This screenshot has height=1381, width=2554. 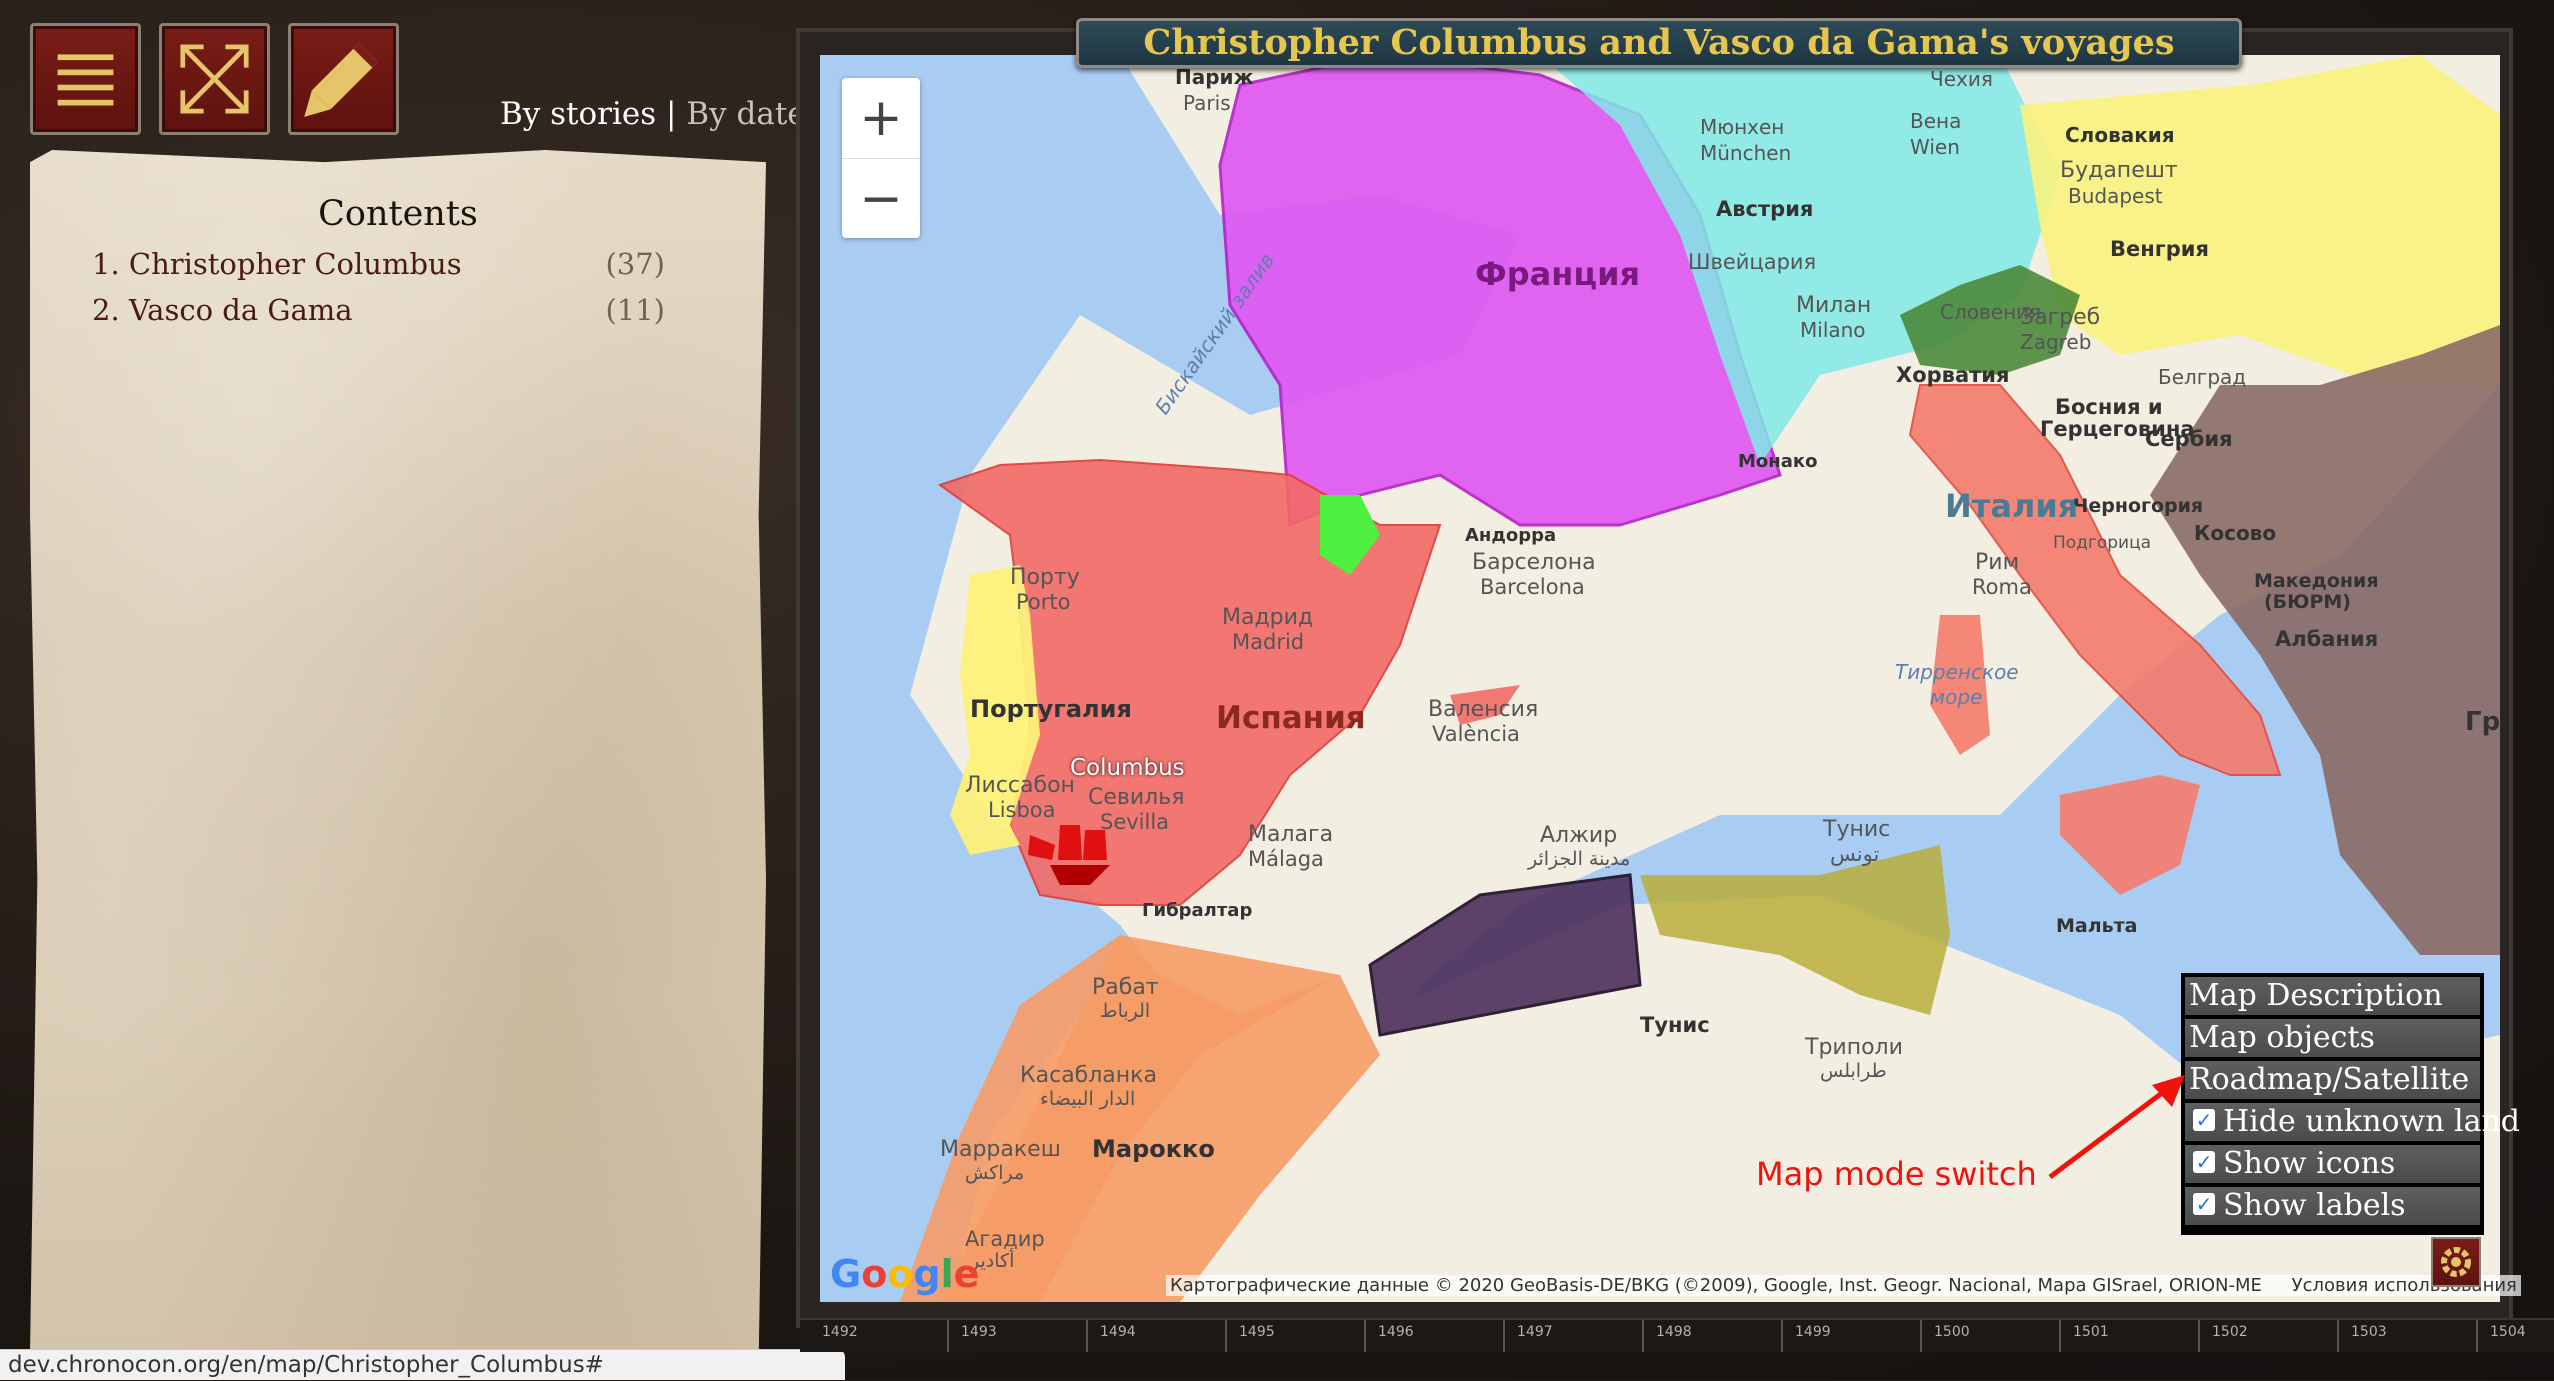 What do you see at coordinates (1746, 153) in the screenshot?
I see `map-label: München` at bounding box center [1746, 153].